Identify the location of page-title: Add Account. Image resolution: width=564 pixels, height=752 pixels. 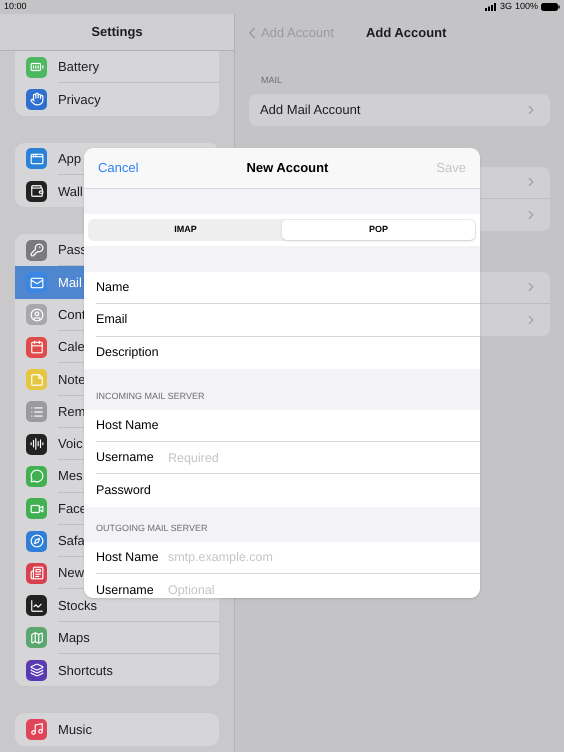
(406, 33).